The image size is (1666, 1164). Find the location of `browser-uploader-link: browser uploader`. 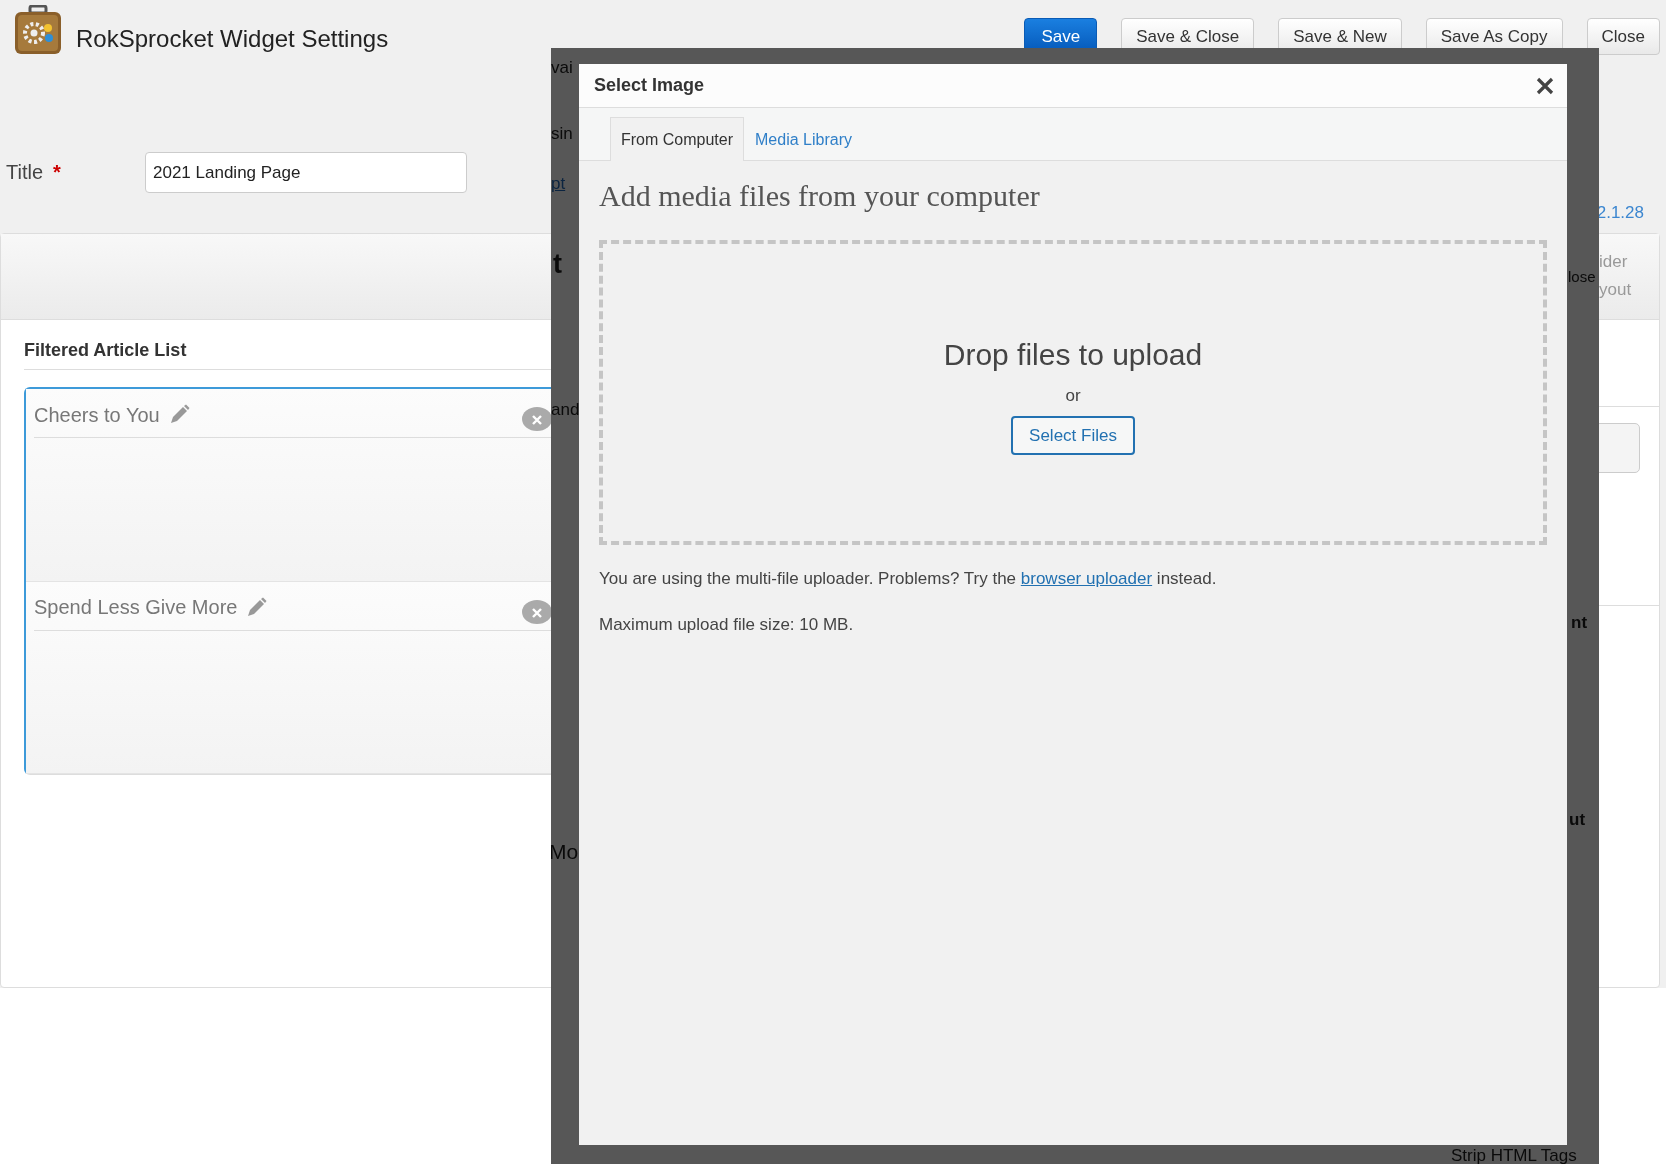

browser-uploader-link: browser uploader is located at coordinates (1086, 578).